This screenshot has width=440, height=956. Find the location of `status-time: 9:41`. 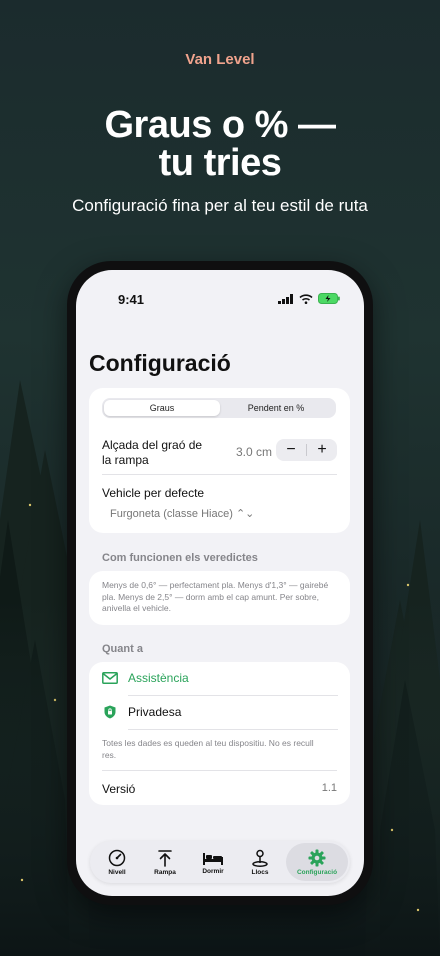

status-time: 9:41 is located at coordinates (131, 299).